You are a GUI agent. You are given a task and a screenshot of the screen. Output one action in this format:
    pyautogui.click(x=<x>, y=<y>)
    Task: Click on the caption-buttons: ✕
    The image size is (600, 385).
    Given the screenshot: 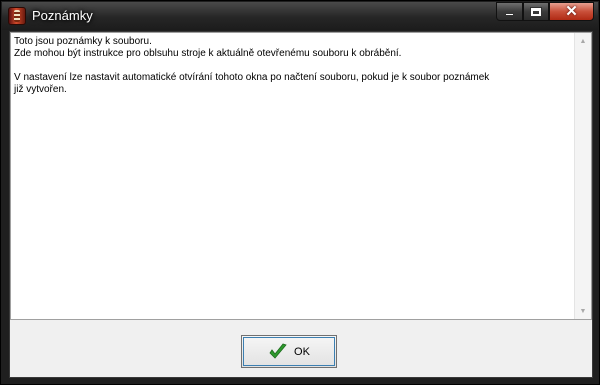 What is the action you would take?
    pyautogui.click(x=545, y=12)
    